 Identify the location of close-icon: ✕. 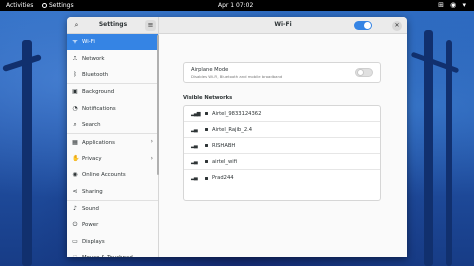
(397, 25).